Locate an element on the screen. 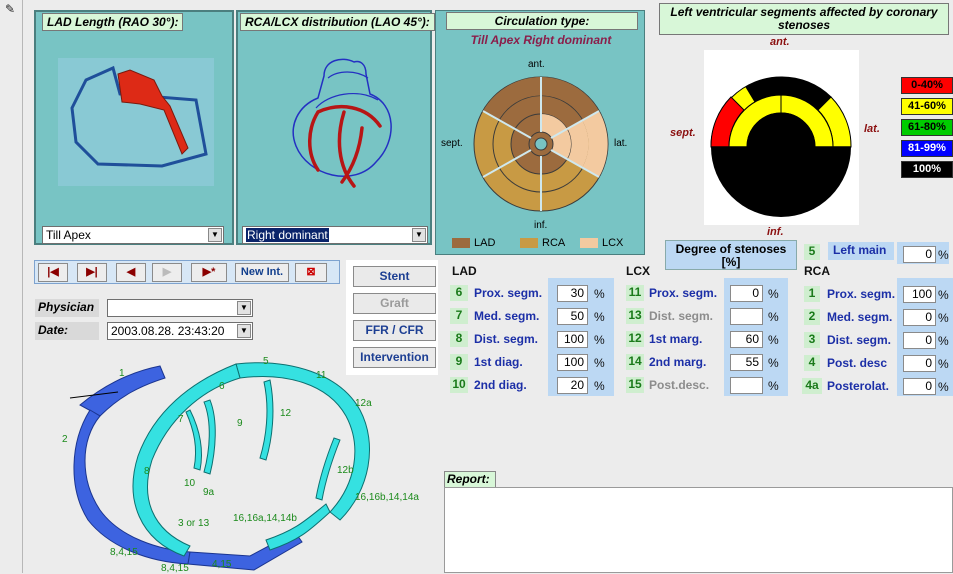  lcx-row-number: 11 is located at coordinates (635, 293).